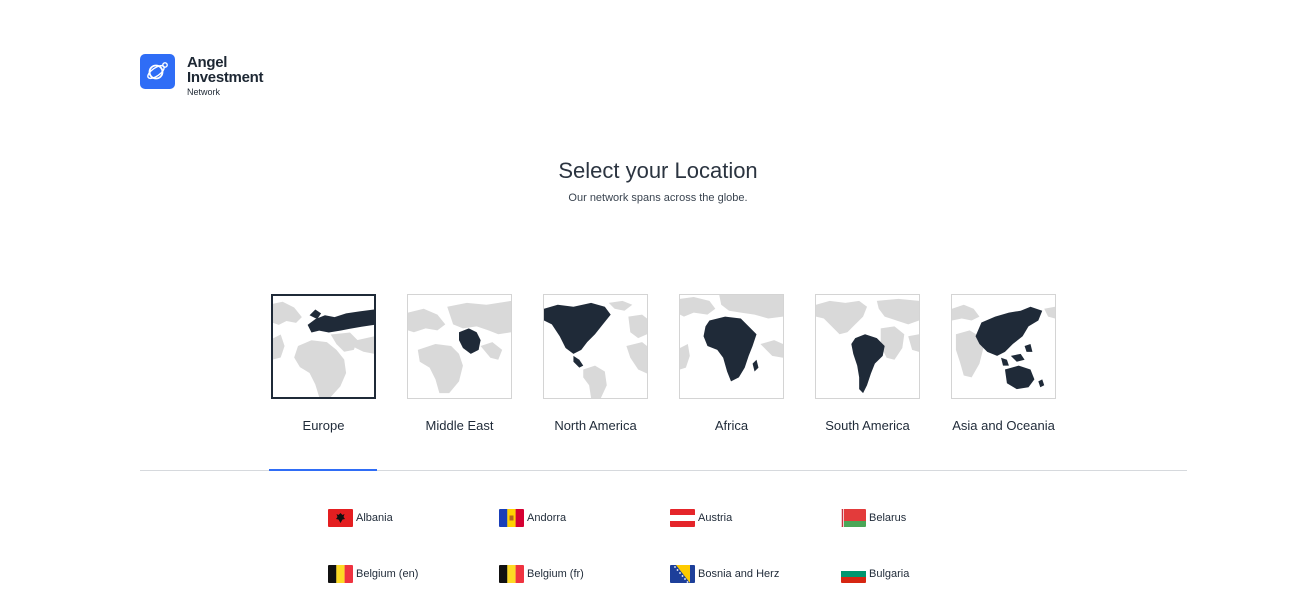 Image resolution: width=1316 pixels, height=600 pixels. I want to click on country-bosnia: Bosnia and Herz, so click(724, 574).